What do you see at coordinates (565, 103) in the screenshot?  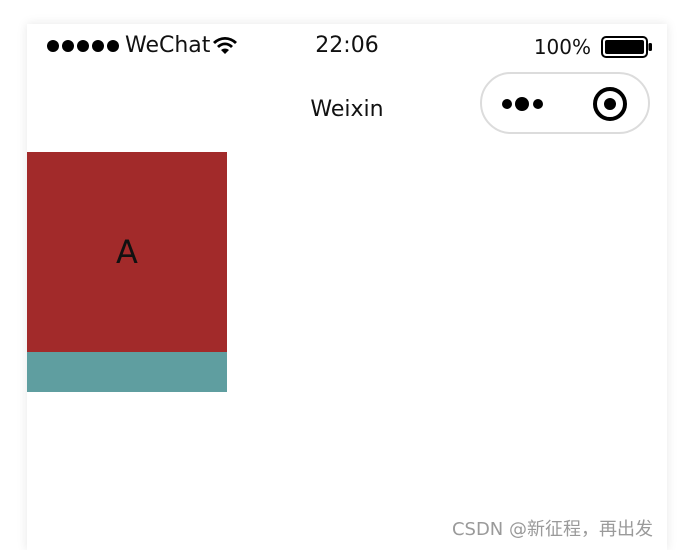 I see `capsule-menu` at bounding box center [565, 103].